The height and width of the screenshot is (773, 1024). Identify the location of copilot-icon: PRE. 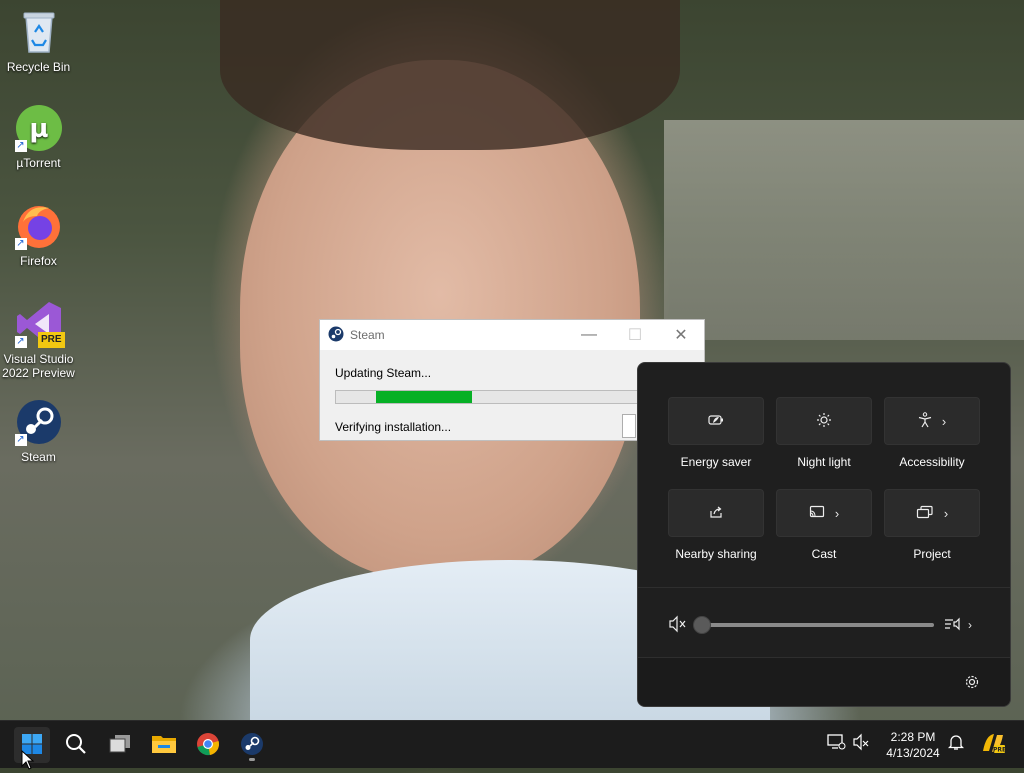
(993, 744).